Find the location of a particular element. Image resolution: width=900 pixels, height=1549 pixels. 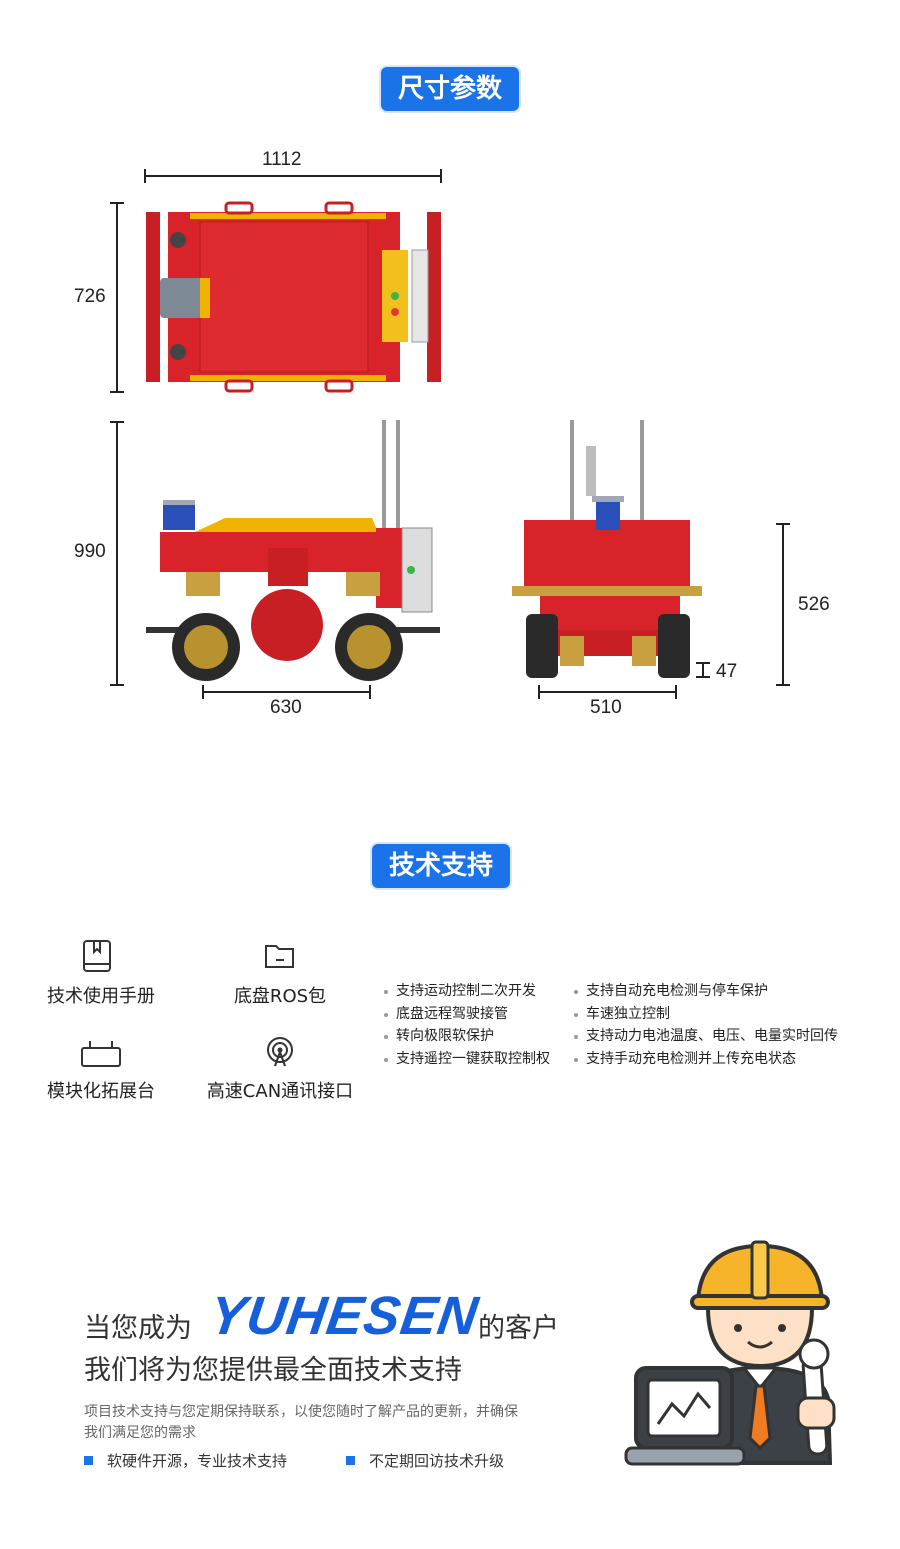

book-icon is located at coordinates (97, 956).